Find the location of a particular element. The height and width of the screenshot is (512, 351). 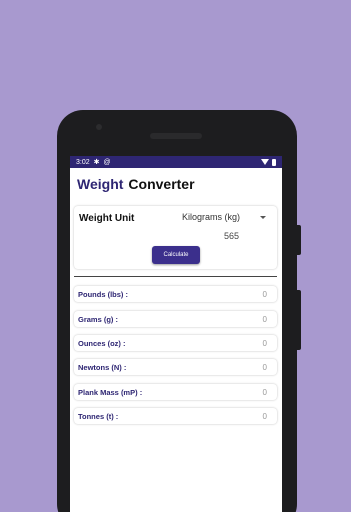

result-label: Plank Mass (mP) : is located at coordinates (110, 392).